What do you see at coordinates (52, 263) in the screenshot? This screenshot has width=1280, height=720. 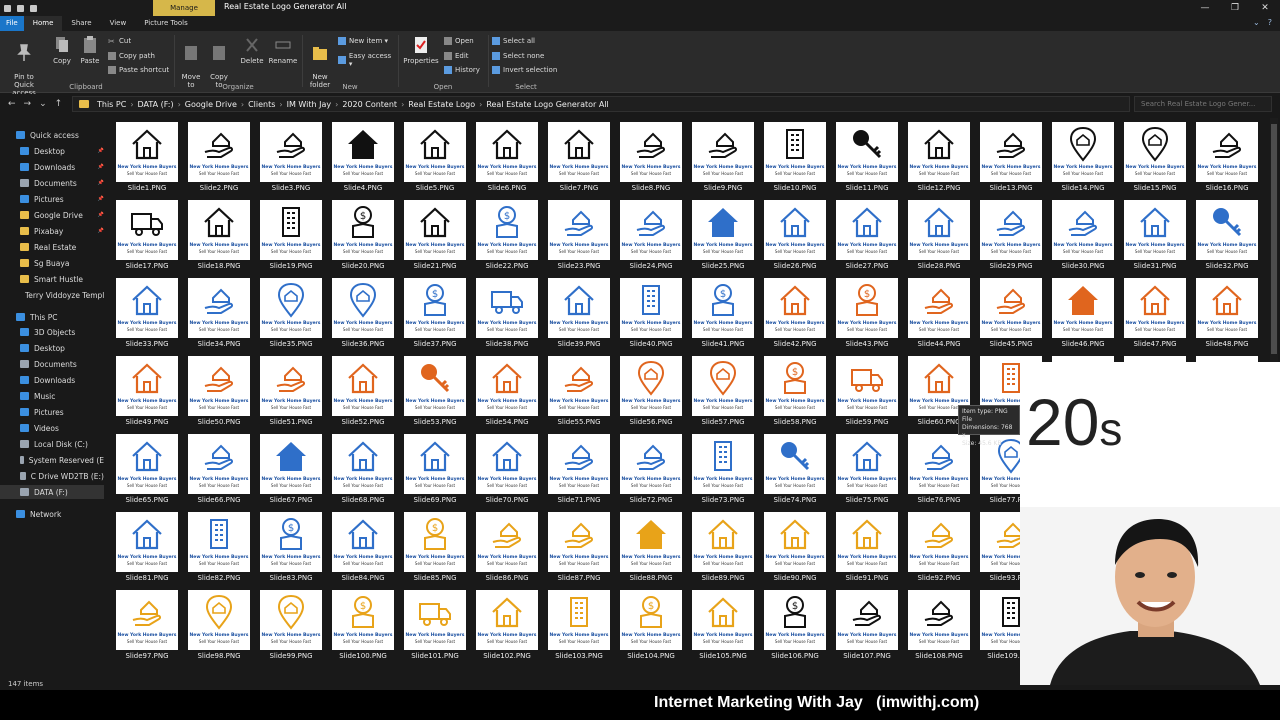 I see `nav-item: Sg Buaya` at bounding box center [52, 263].